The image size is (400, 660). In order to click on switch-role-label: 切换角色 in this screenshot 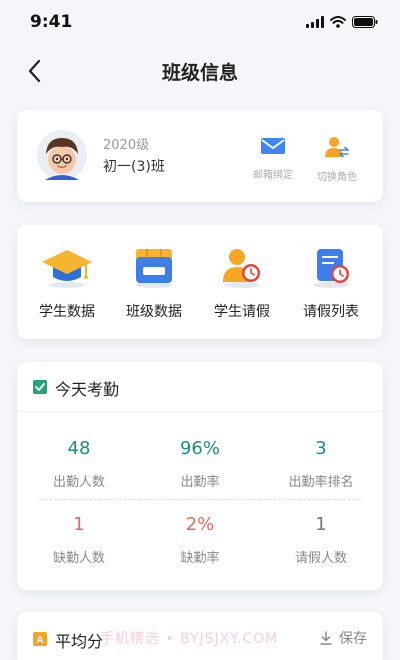, I will do `click(337, 177)`.